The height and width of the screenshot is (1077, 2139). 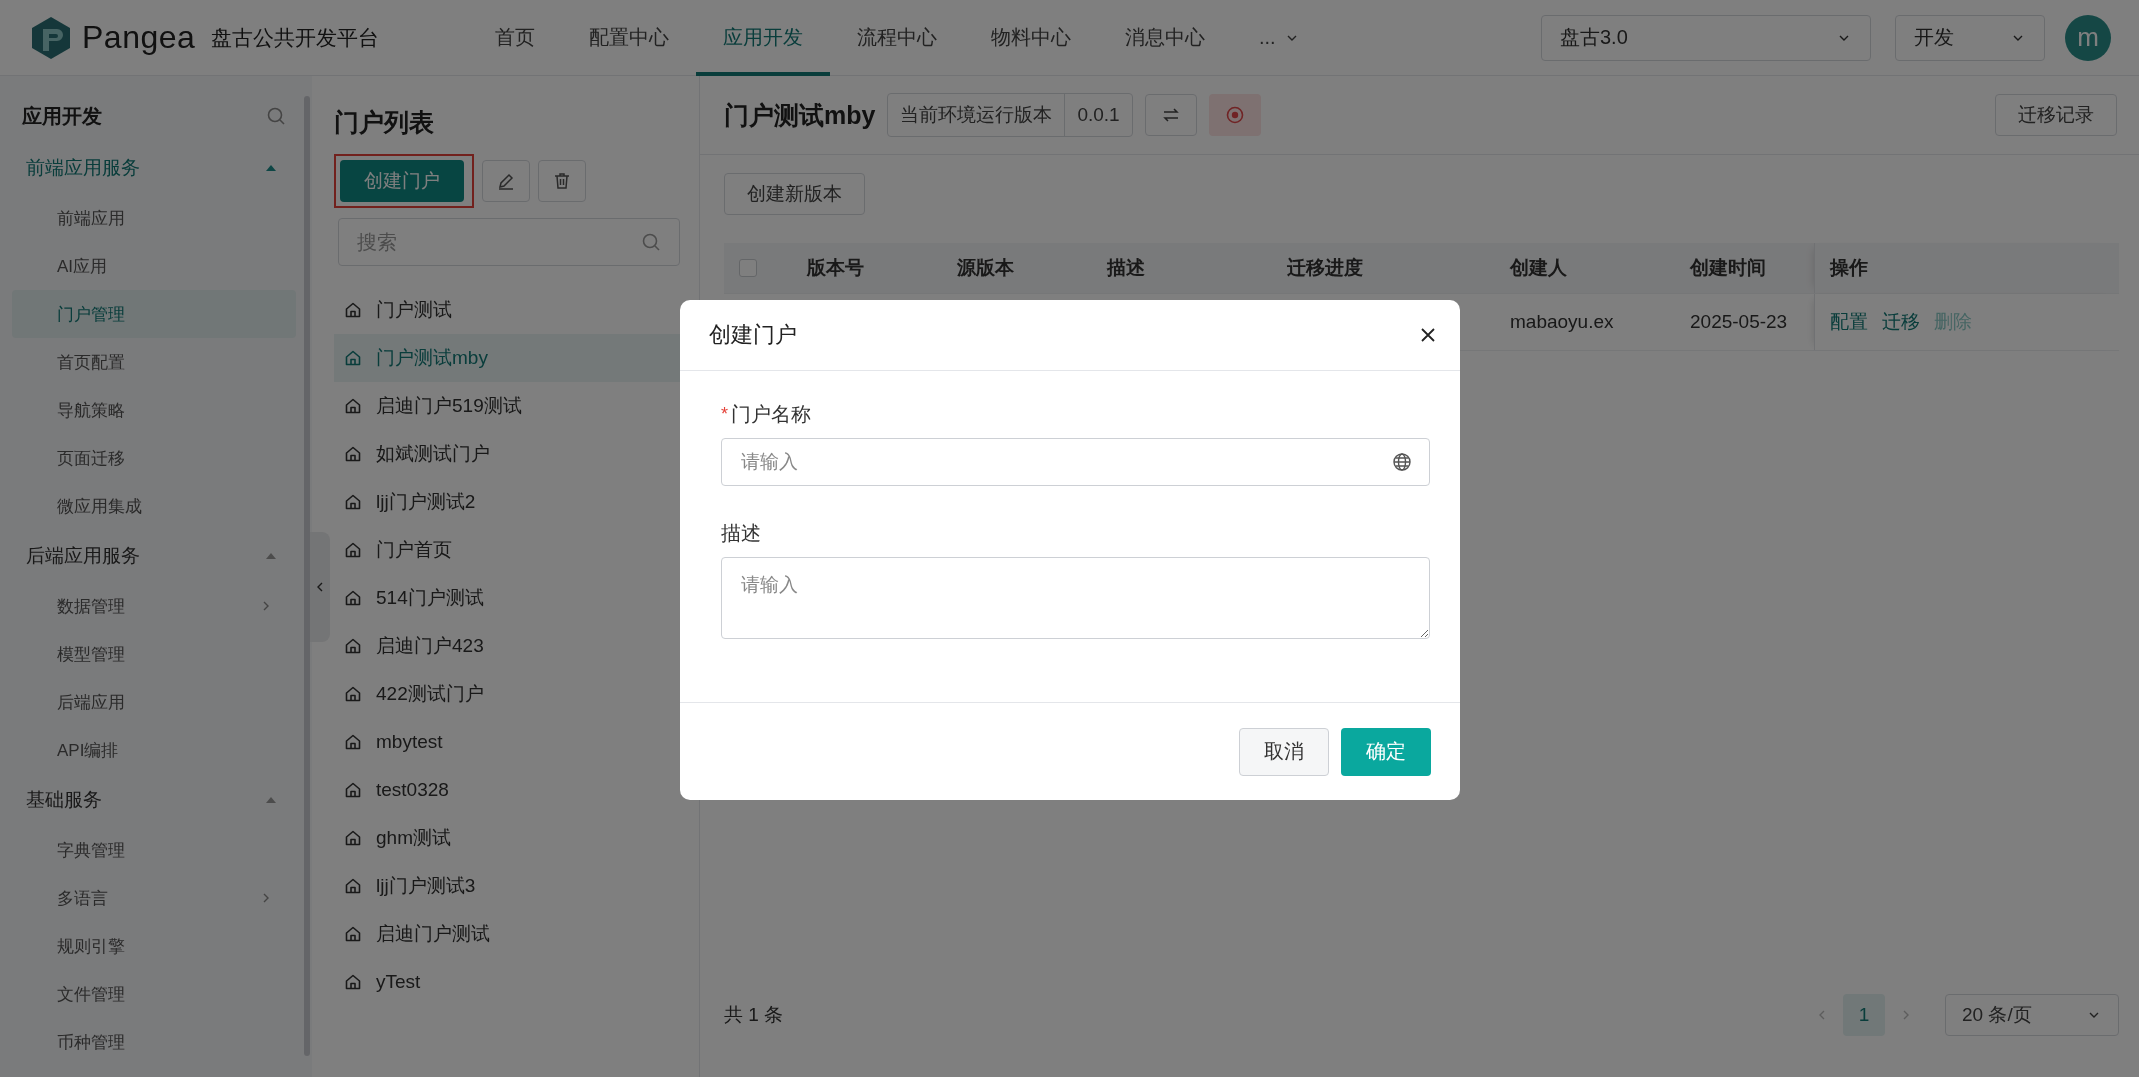 I want to click on sidebar-item: 多语言, so click(x=154, y=898).